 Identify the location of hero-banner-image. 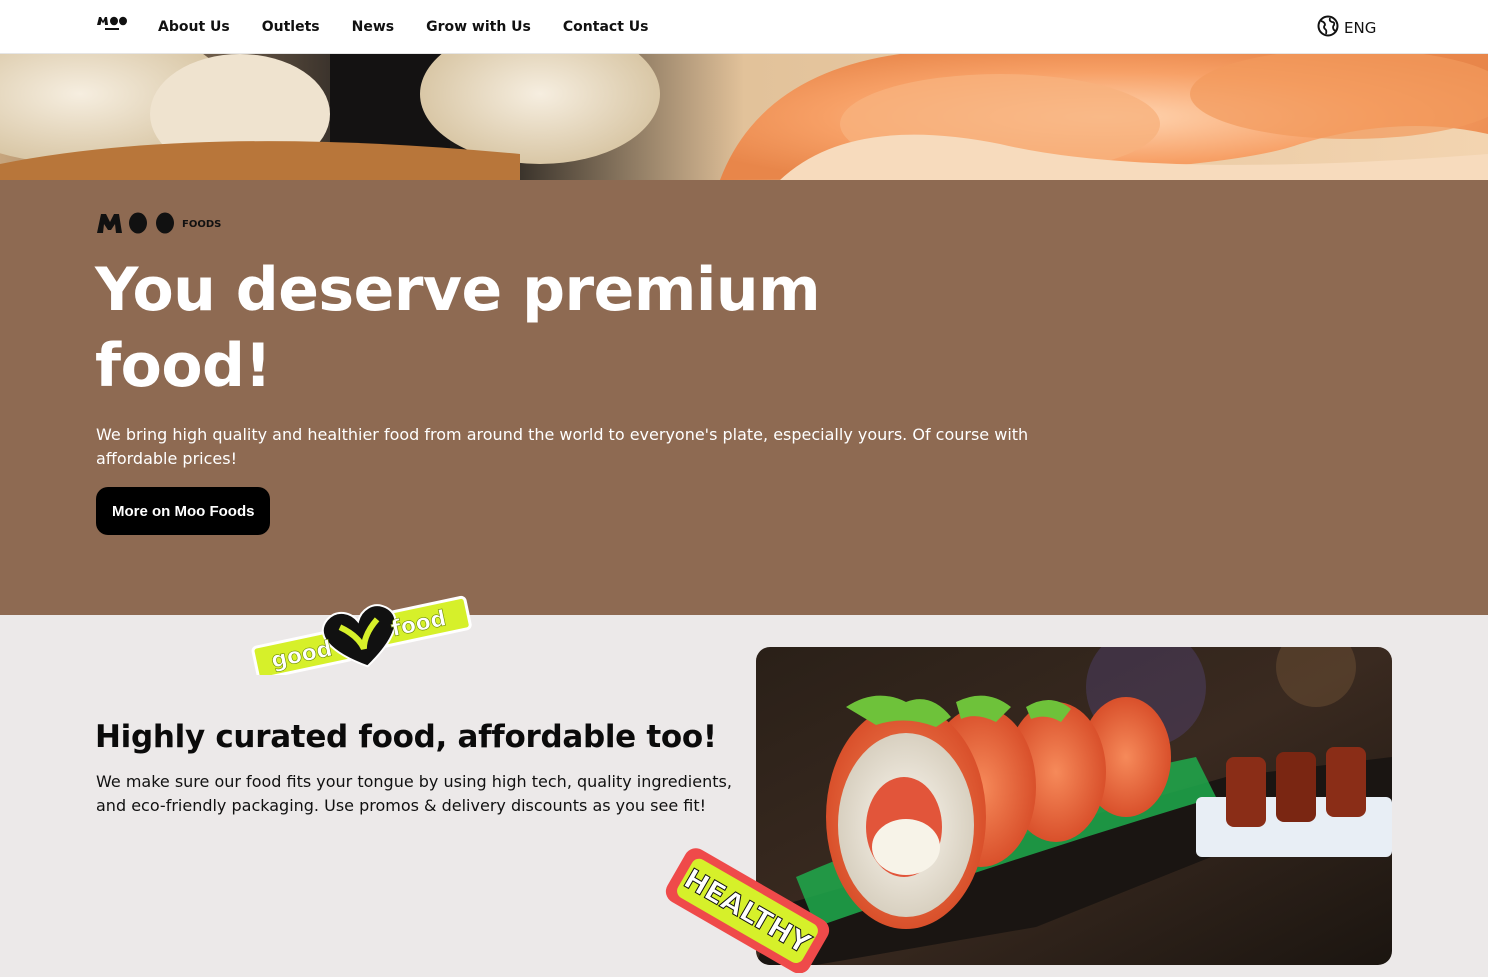
(744, 117).